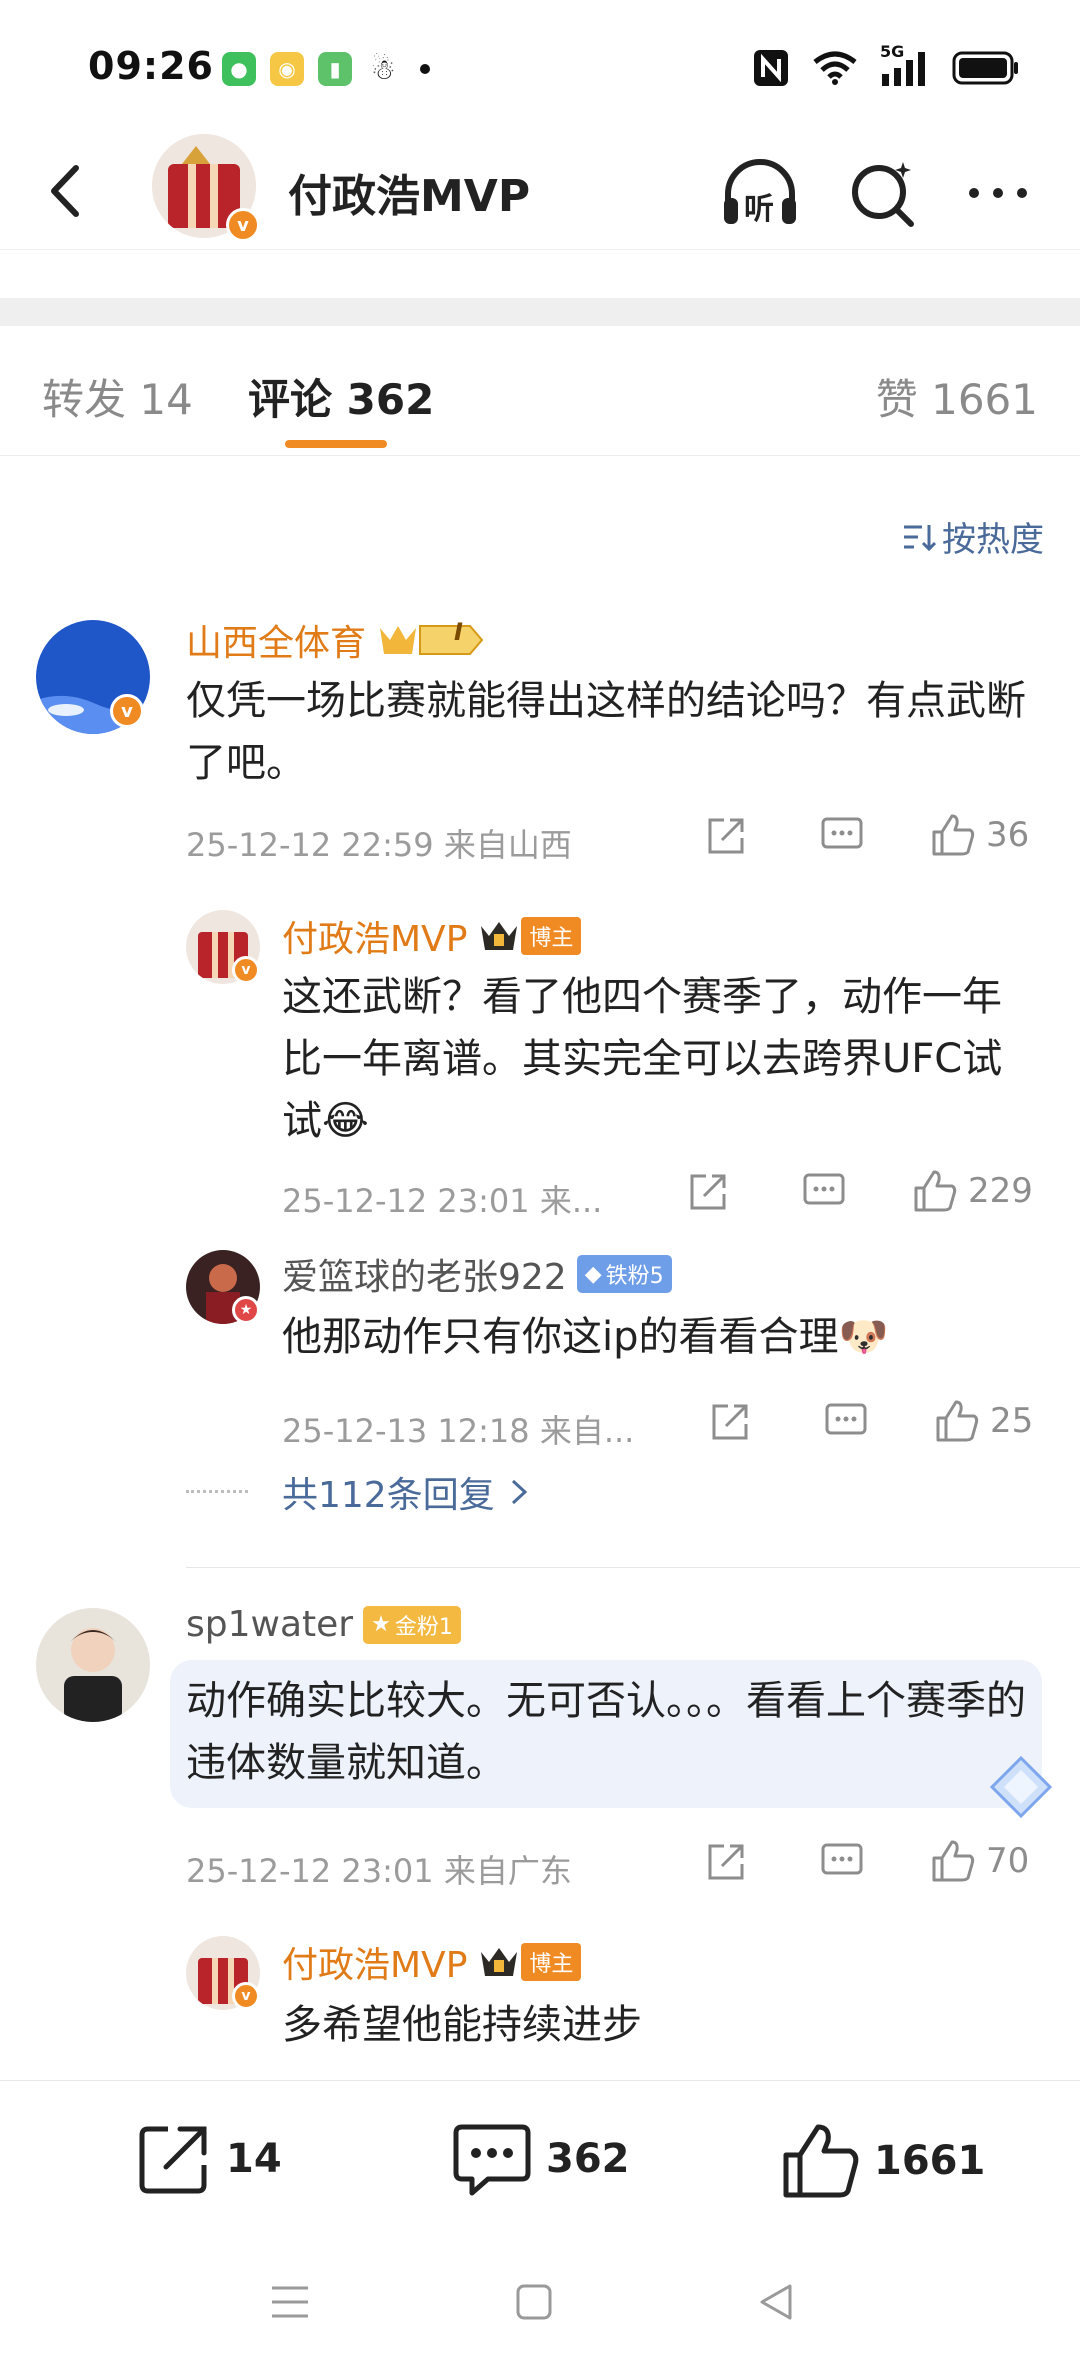 This screenshot has width=1080, height=2373. Describe the element at coordinates (239, 69) in the screenshot. I see `wechat-icon: ●` at that location.